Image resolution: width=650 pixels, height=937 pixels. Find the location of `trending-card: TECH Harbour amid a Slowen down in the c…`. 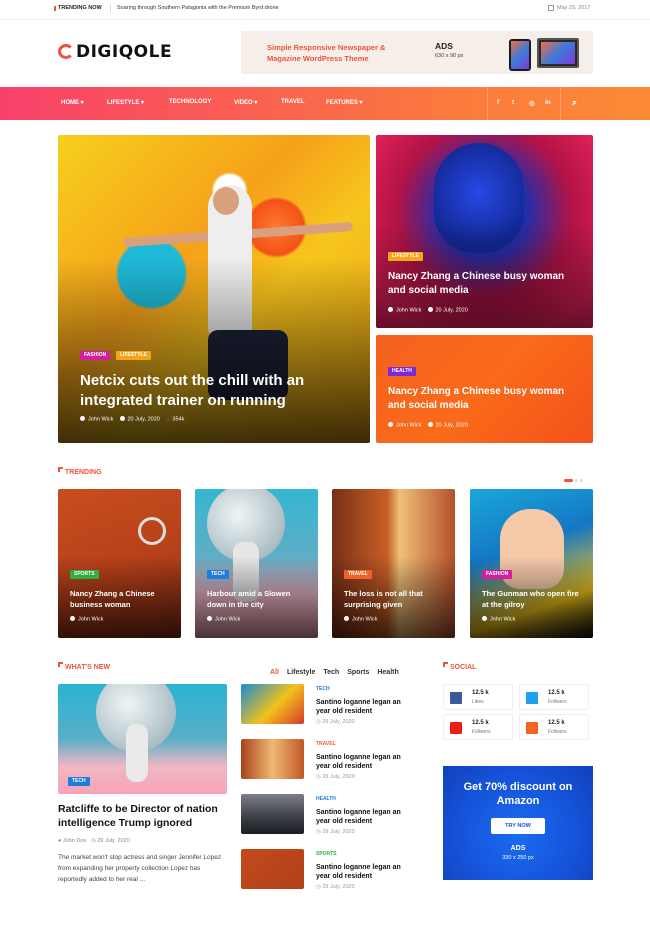

trending-card: TECH Harbour amid a Slowen down in the c… is located at coordinates (256, 563).